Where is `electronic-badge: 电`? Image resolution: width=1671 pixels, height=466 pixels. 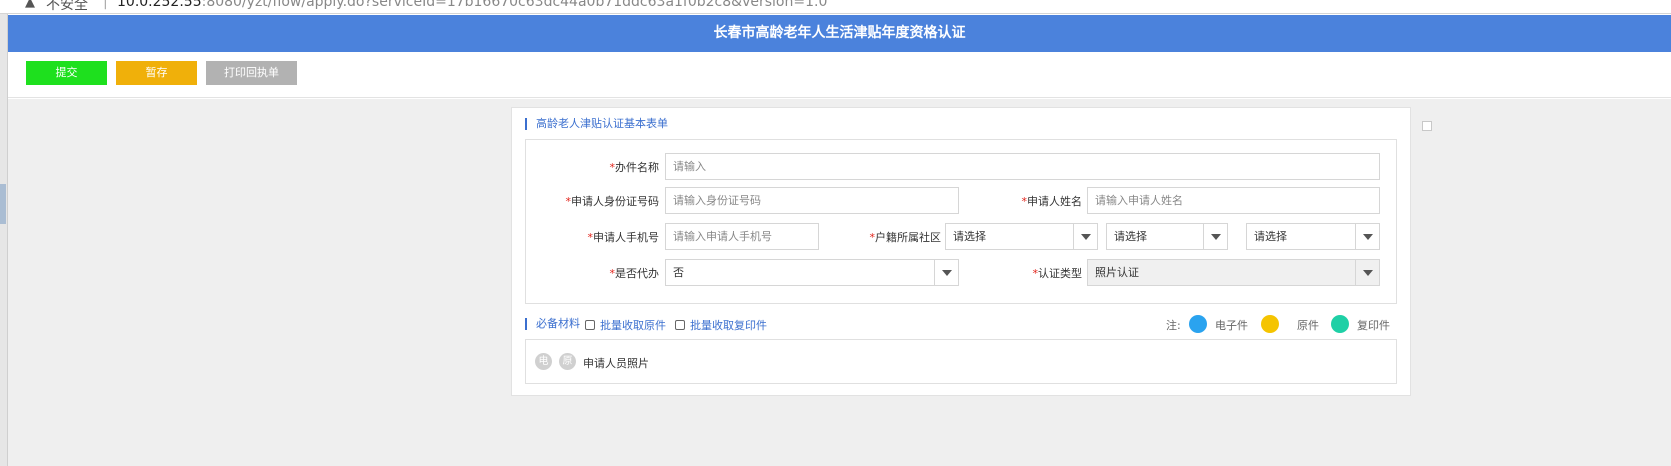 electronic-badge: 电 is located at coordinates (543, 361).